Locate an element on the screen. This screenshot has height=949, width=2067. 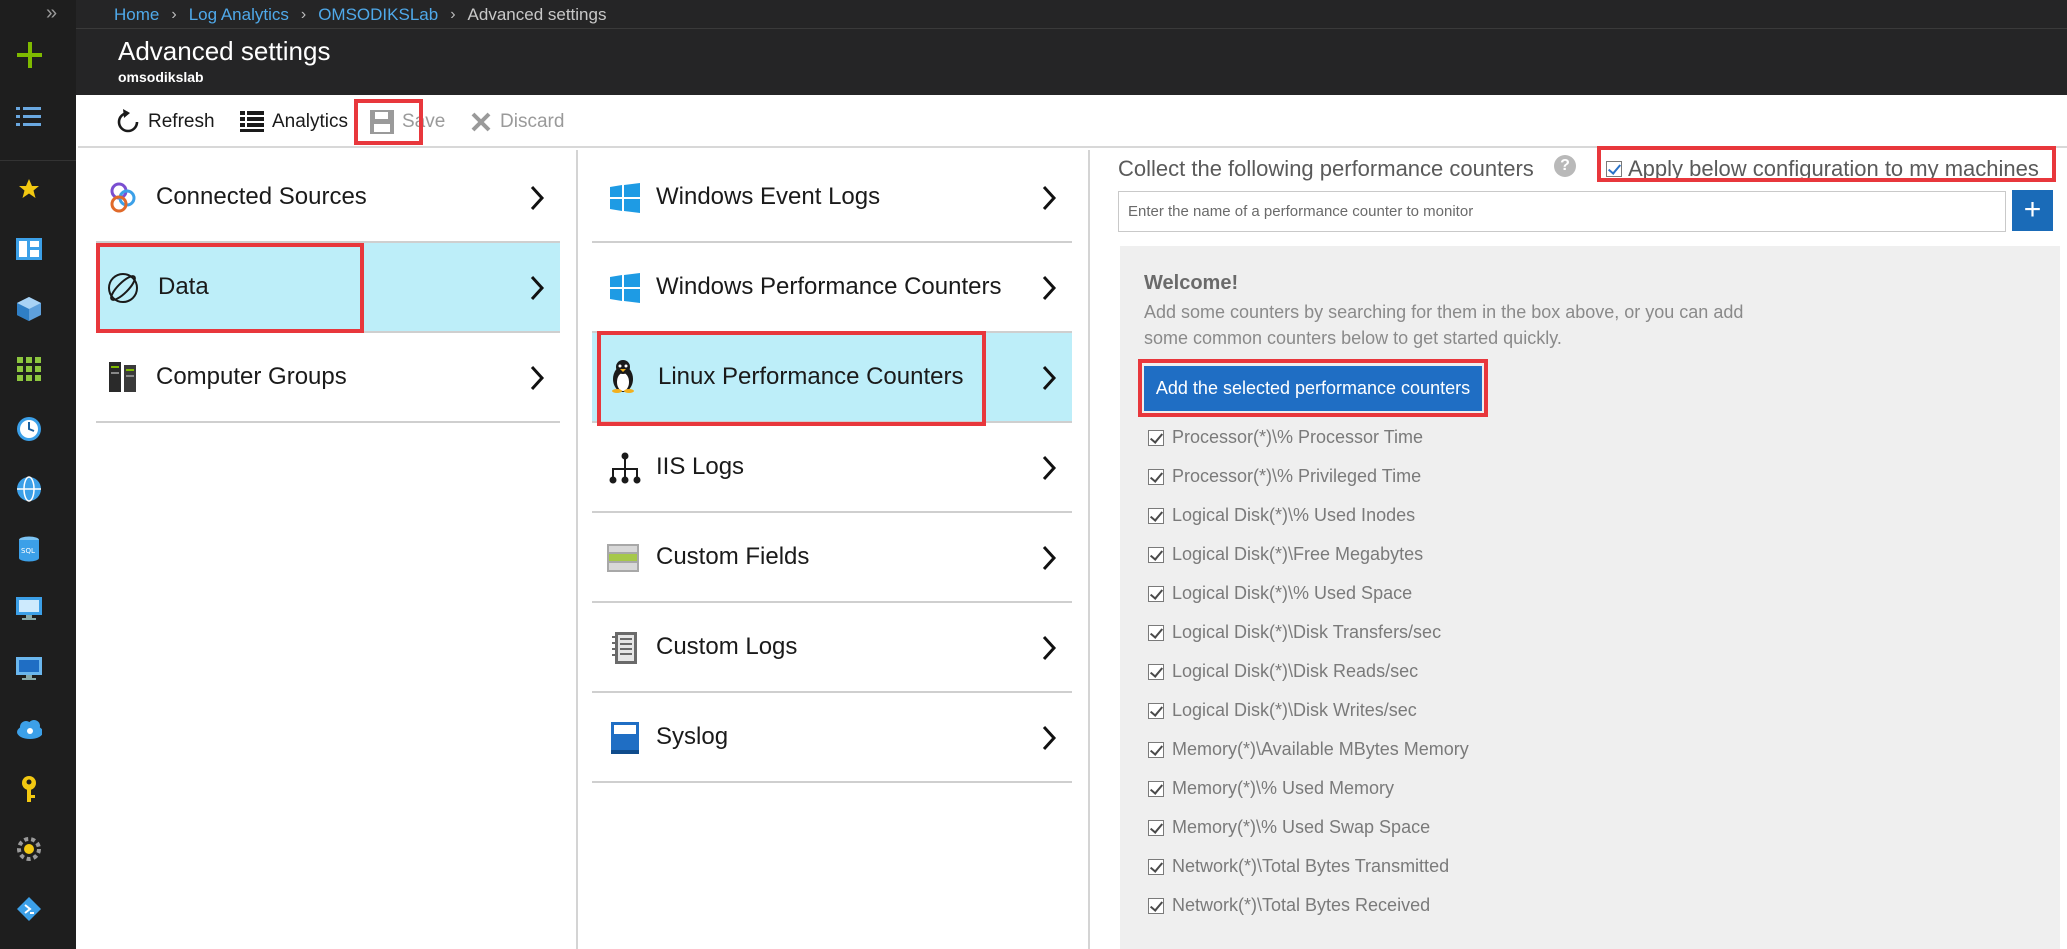
nav-item-label: Connected Sources is located at coordinates (261, 196).